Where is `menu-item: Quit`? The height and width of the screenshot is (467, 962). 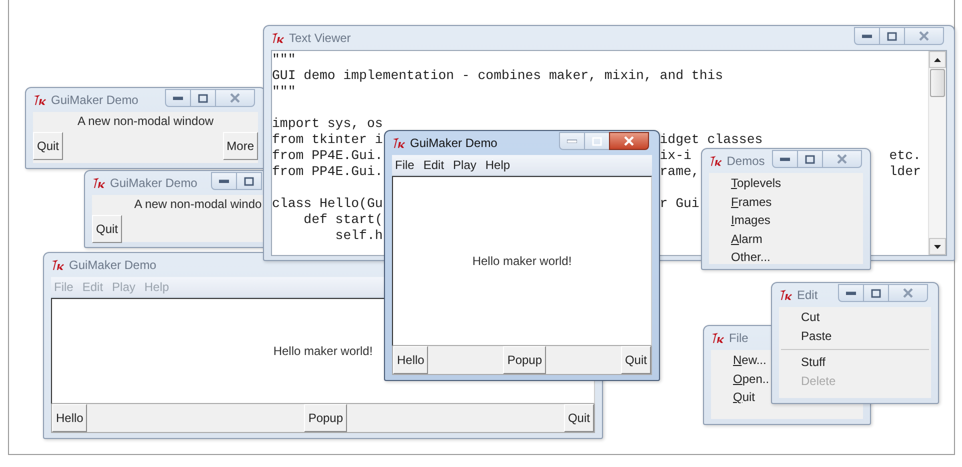 menu-item: Quit is located at coordinates (744, 397).